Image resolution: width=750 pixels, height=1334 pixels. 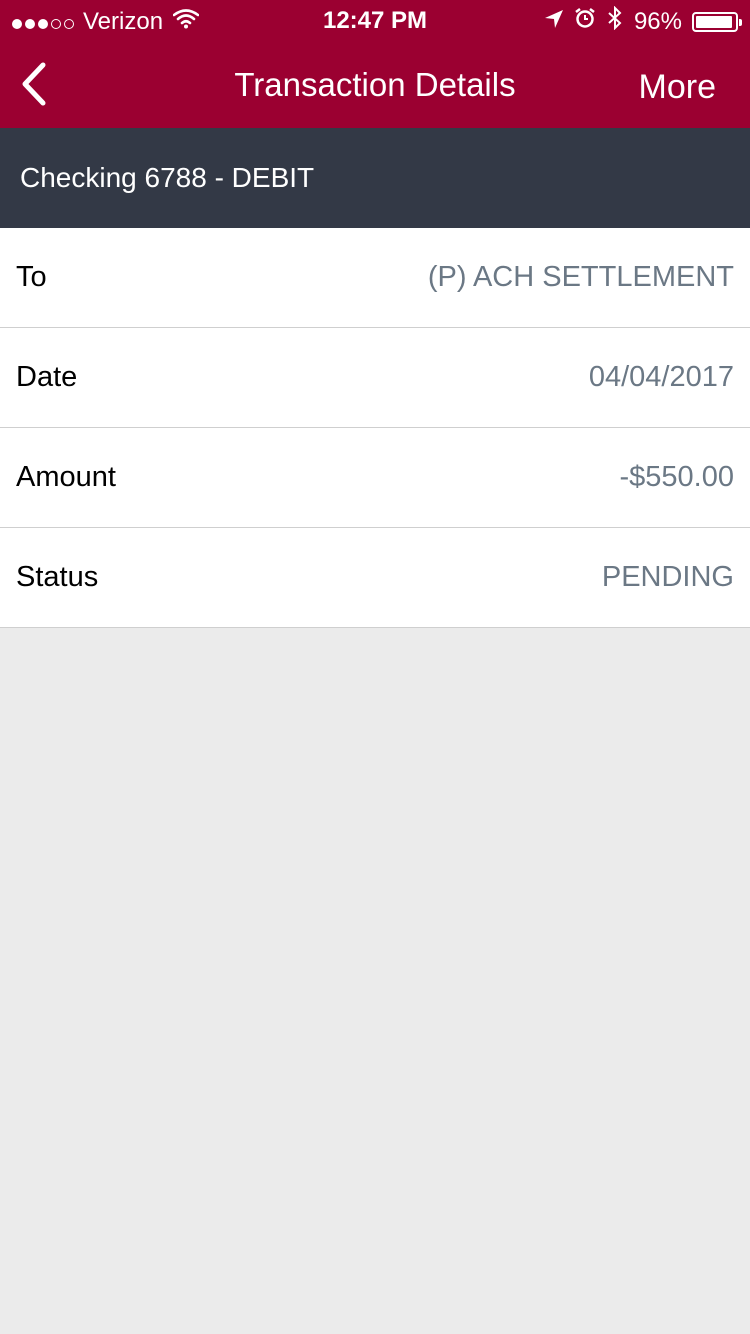 I want to click on detail-label: Date, so click(x=47, y=377).